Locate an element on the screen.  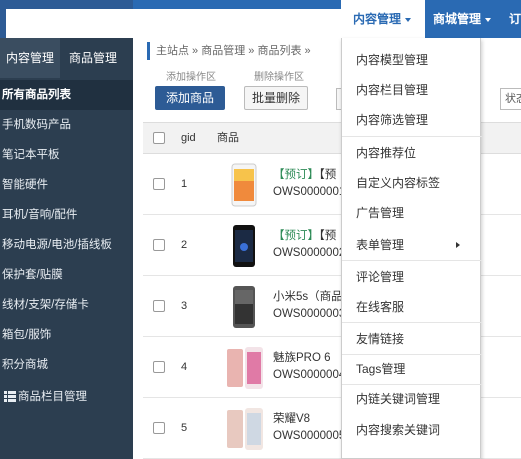
list-icon is located at coordinates (10, 397).